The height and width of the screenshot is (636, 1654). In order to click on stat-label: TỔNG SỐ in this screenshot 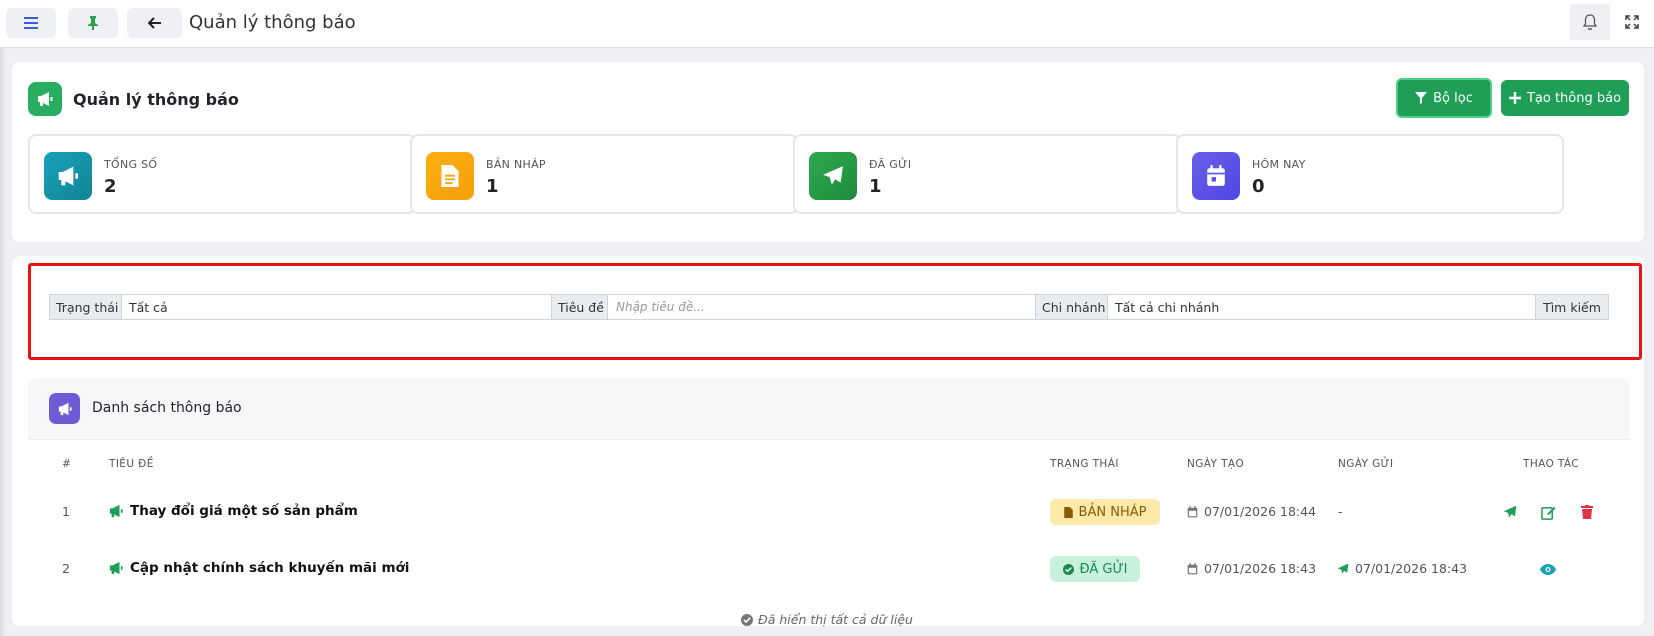, I will do `click(131, 164)`.